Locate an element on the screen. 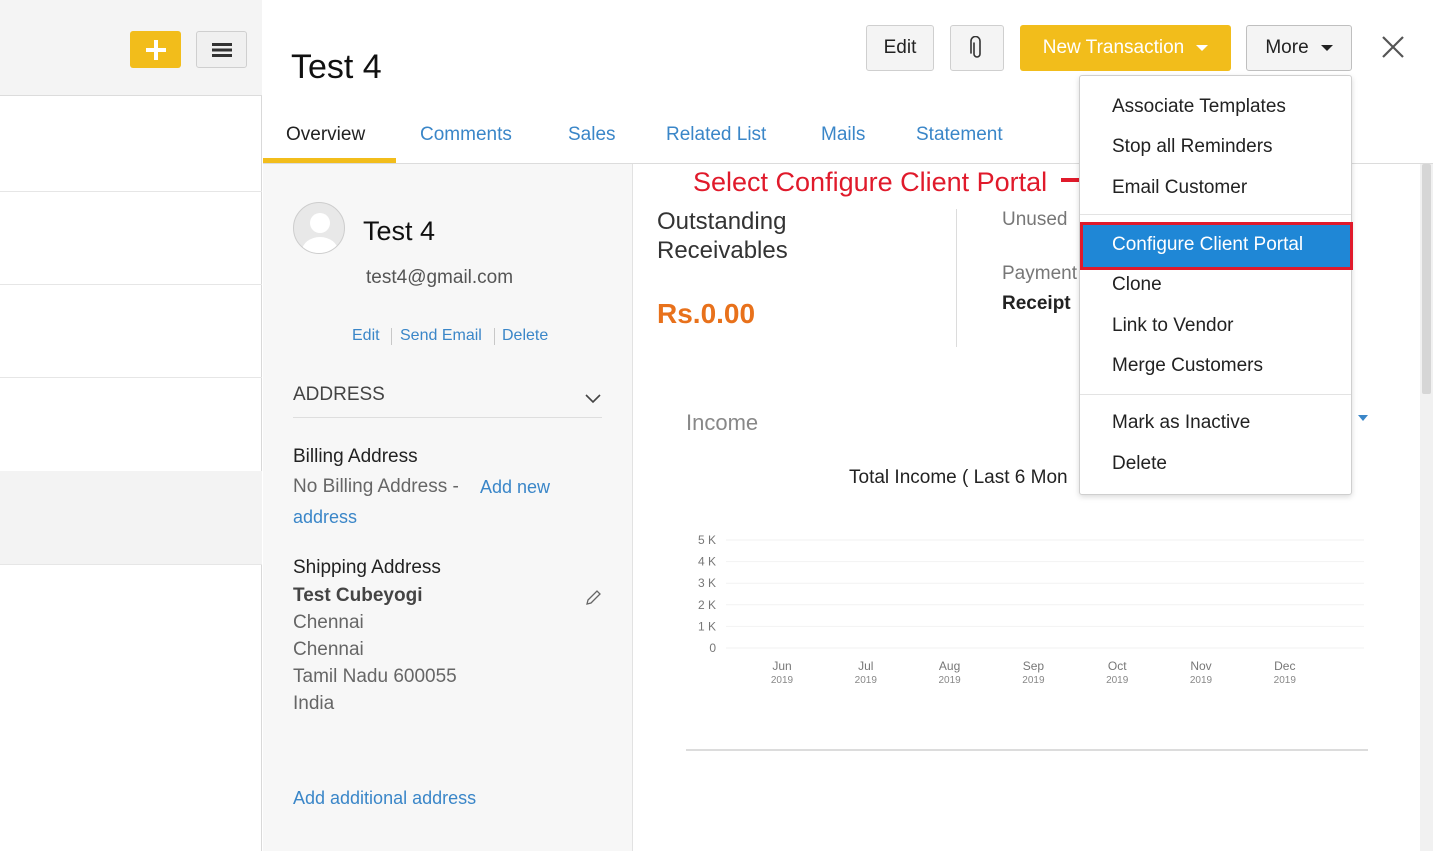  list-menu-button is located at coordinates (221, 49).